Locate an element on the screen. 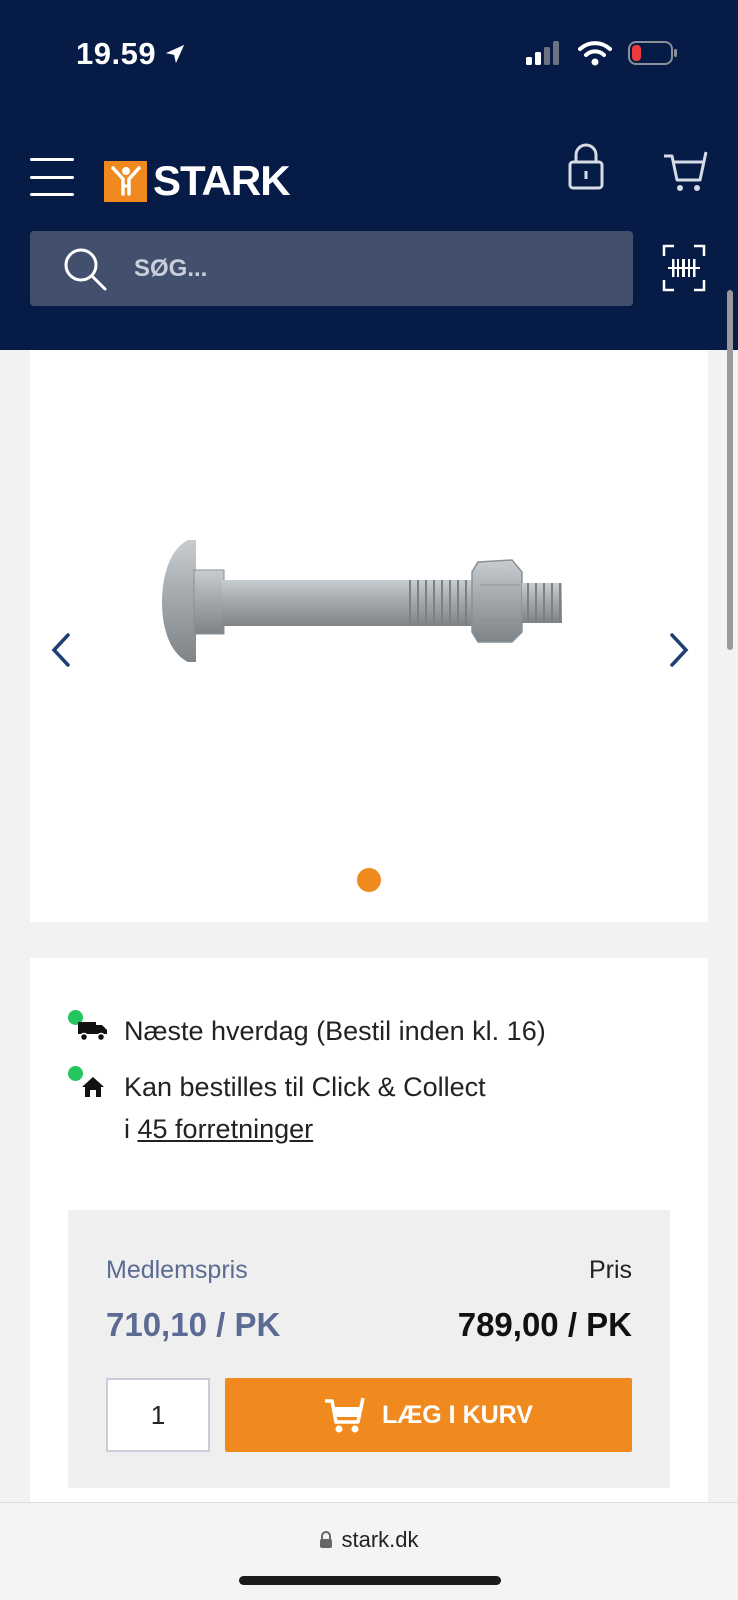 This screenshot has height=1600, width=738. stark-logo: STARK is located at coordinates (197, 181).